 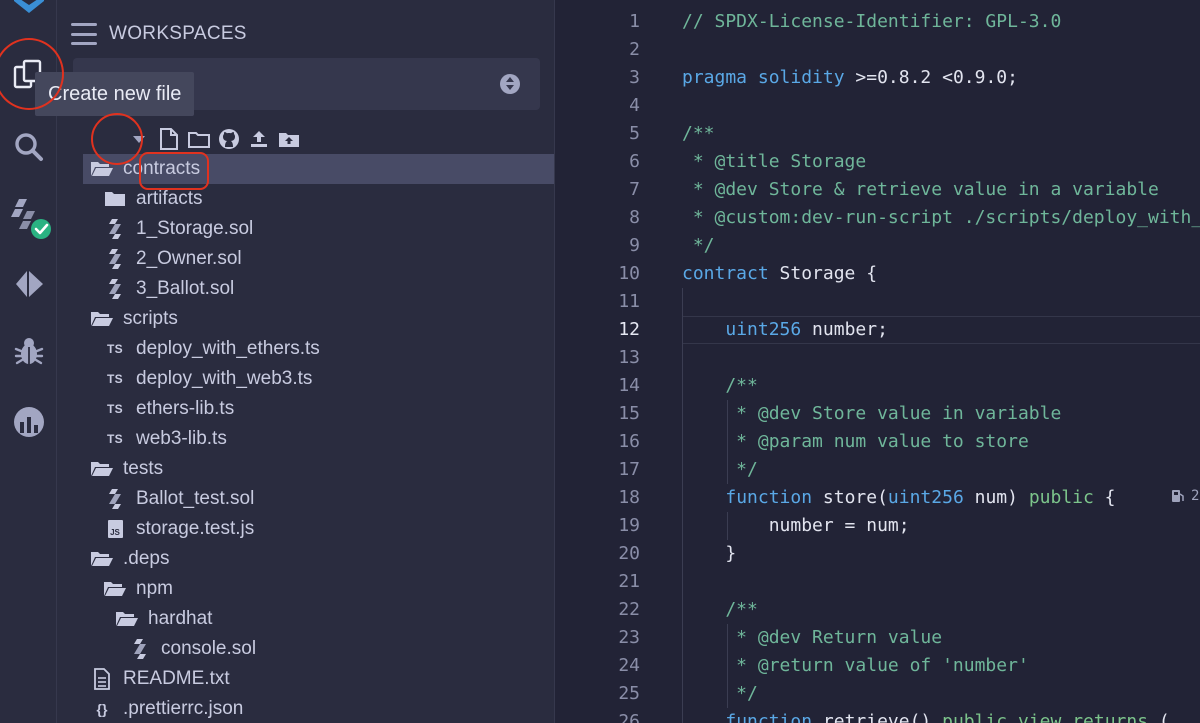 What do you see at coordinates (318, 169) in the screenshot?
I see `tree-item: contracts` at bounding box center [318, 169].